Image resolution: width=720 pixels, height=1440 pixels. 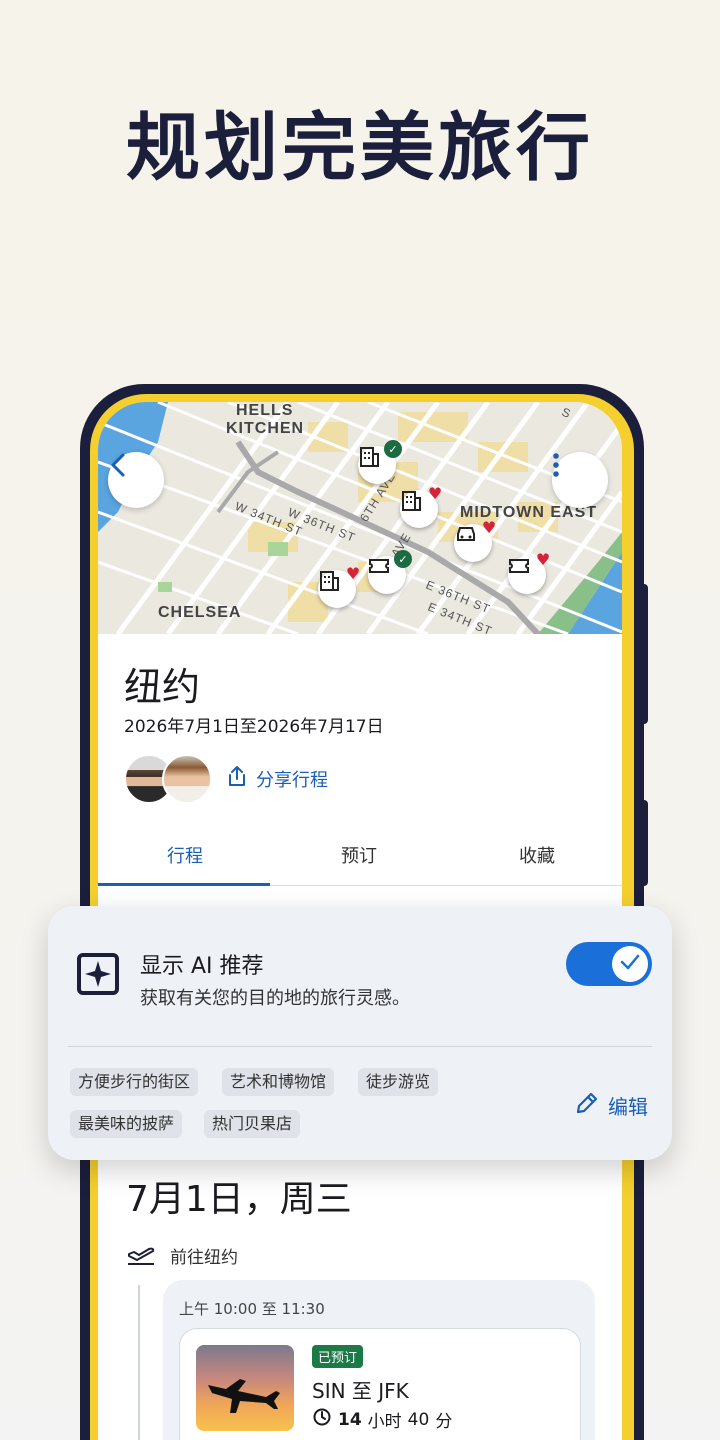 I want to click on phone-side-button, so click(x=646, y=654).